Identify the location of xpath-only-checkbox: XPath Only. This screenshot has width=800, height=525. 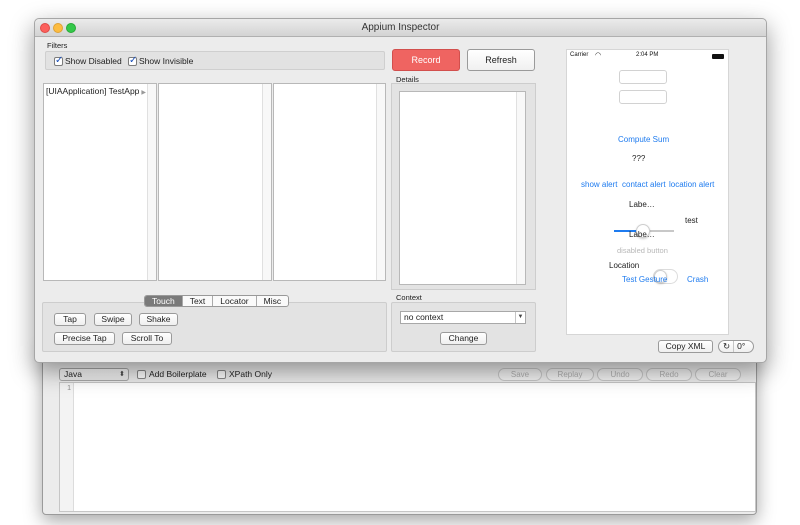
(244, 374).